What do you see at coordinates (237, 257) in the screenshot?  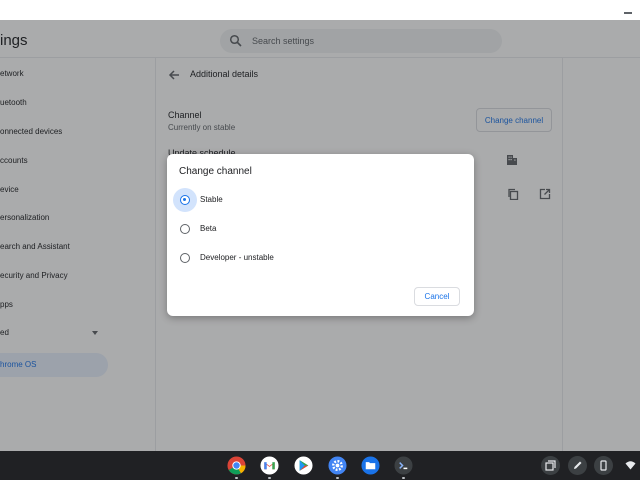 I see `option-label: Developer - unstable` at bounding box center [237, 257].